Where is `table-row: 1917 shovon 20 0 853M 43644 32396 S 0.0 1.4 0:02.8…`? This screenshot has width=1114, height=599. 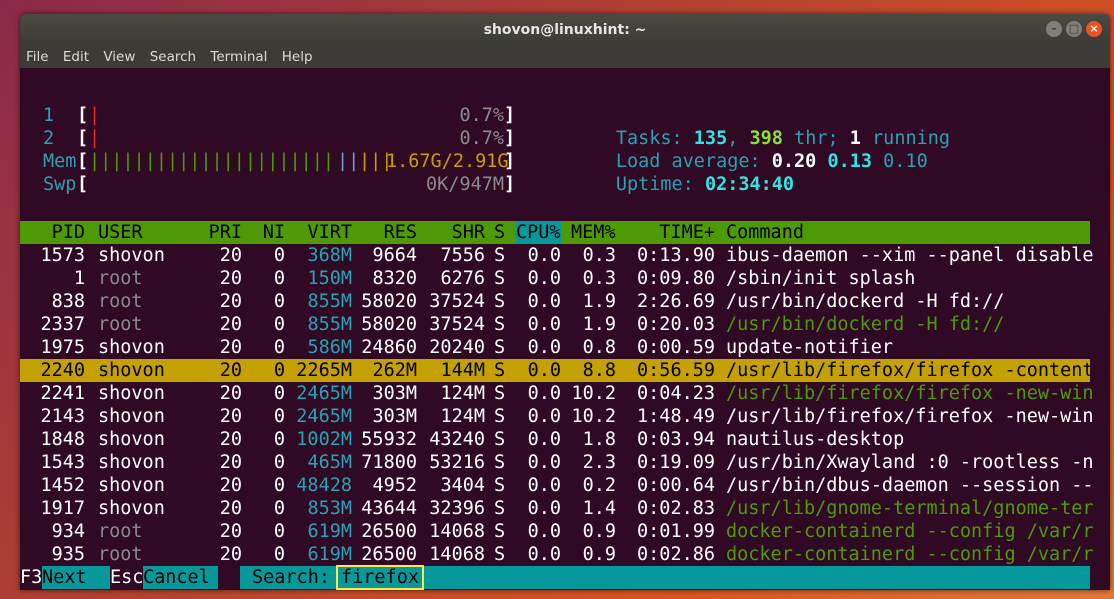
table-row: 1917 shovon 20 0 853M 43644 32396 S 0.0 1.4 0:02.8… is located at coordinates (556, 508).